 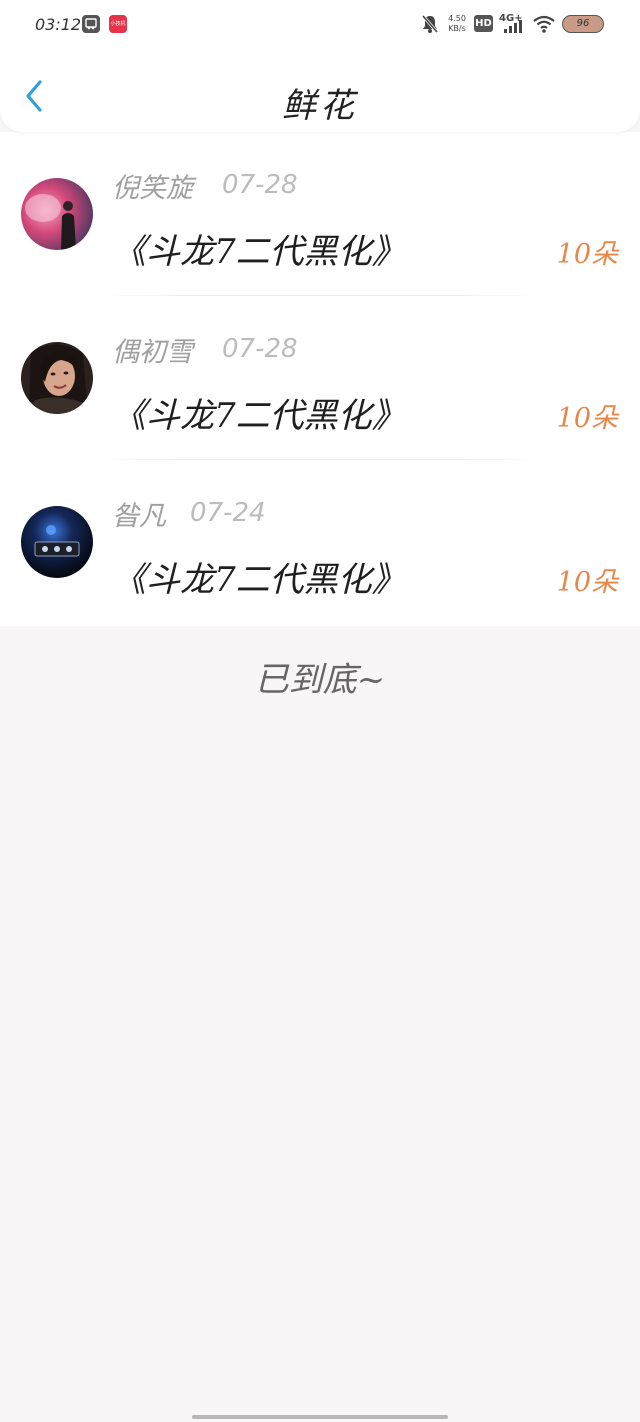 What do you see at coordinates (483, 23) in the screenshot?
I see `hd-icon: HD` at bounding box center [483, 23].